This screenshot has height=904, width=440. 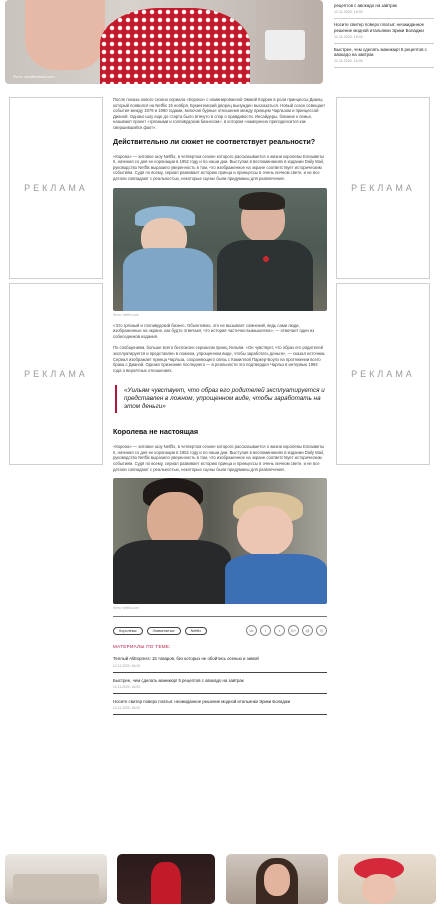 What do you see at coordinates (34, 76) in the screenshot?
I see `hero-credit: Фото: shutterstock.com` at bounding box center [34, 76].